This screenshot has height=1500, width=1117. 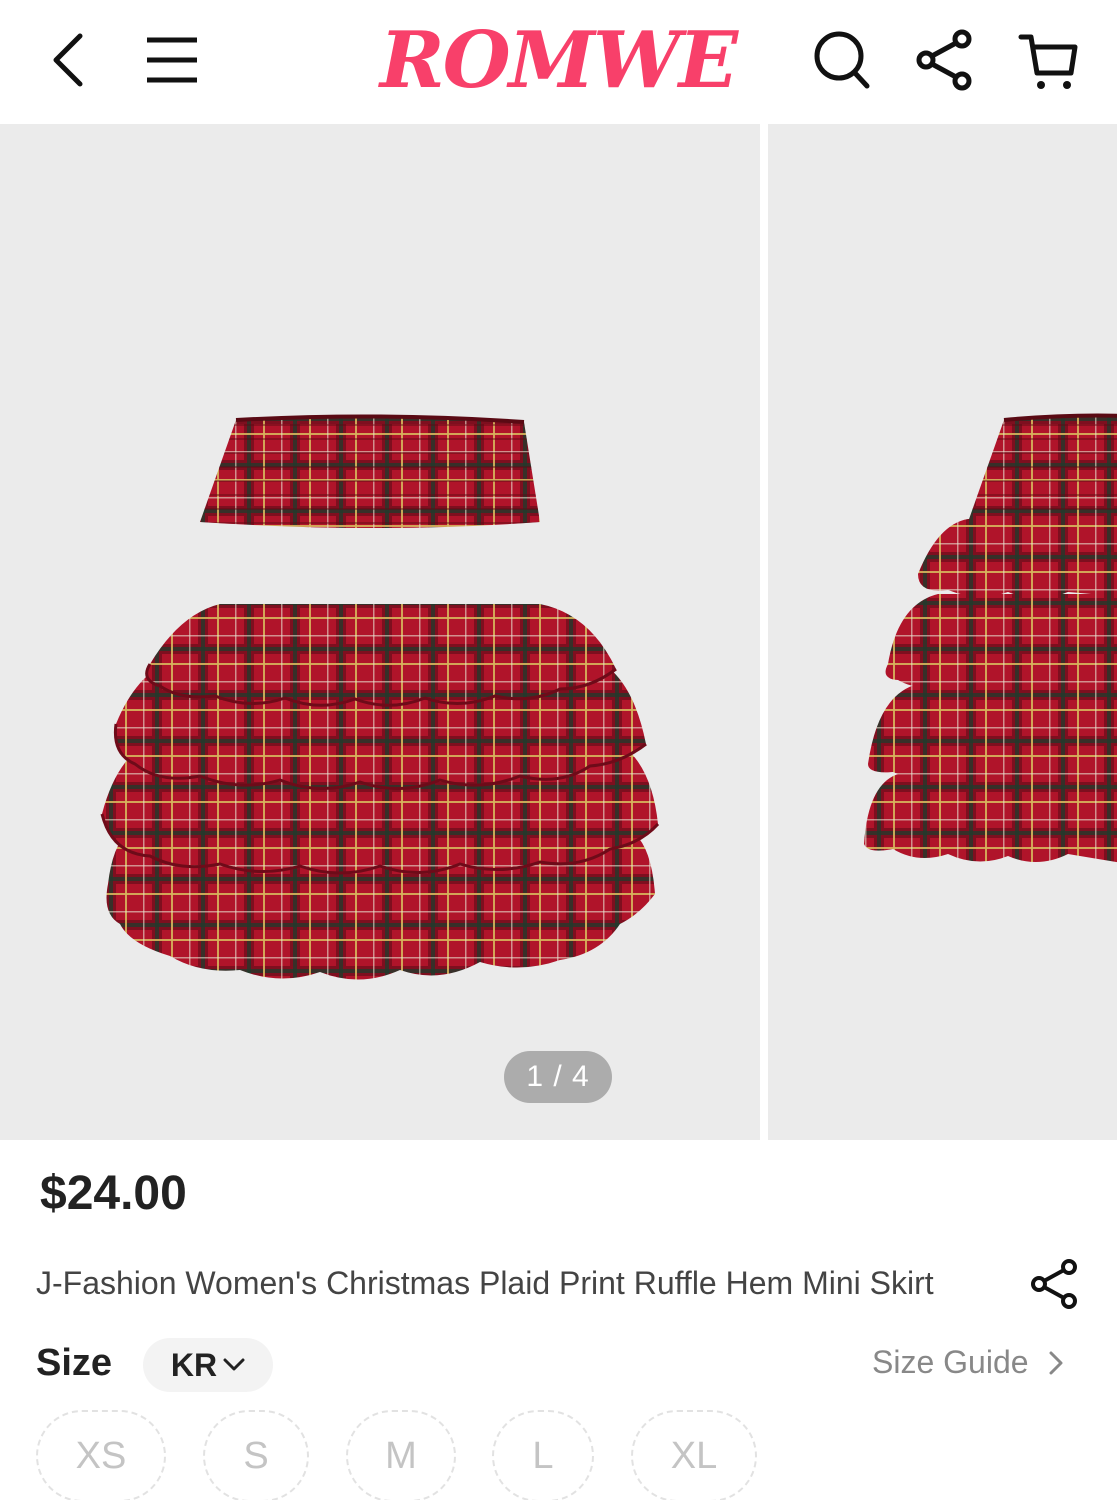 What do you see at coordinates (256, 1455) in the screenshot?
I see `size-option-s: S` at bounding box center [256, 1455].